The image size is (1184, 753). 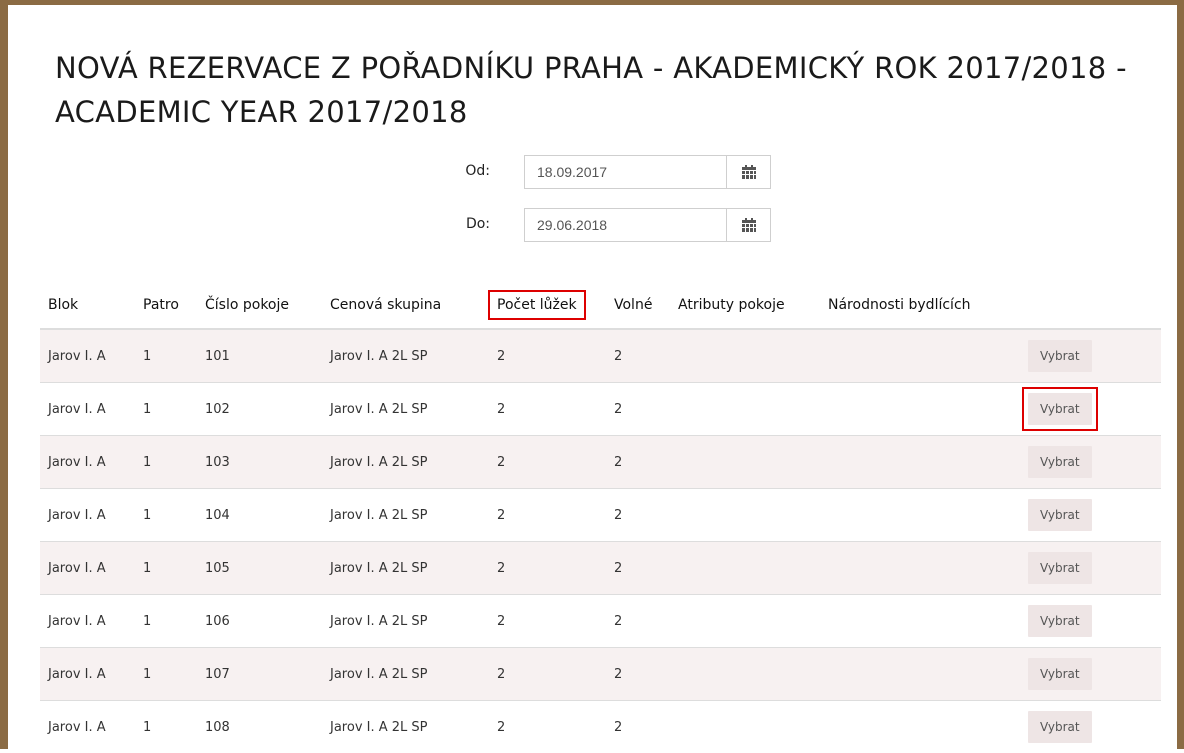 I want to click on date-from-calendar-button, so click(x=748, y=172).